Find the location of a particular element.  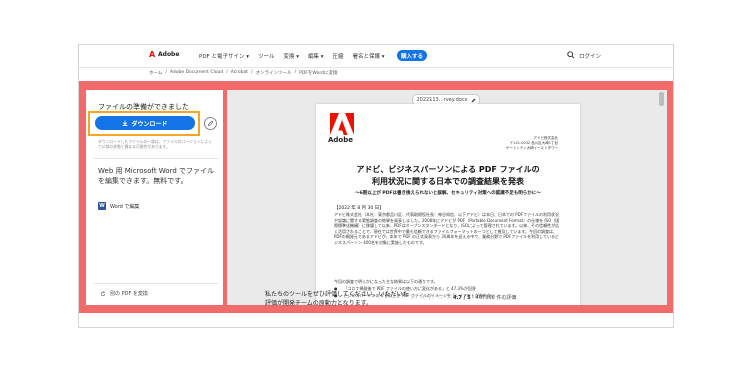

nav-menu: PDF と電子サイン ▾ ツール 変換 ▾ 編集 ▾ 圧縮 署名と保護 ▾ is located at coordinates (292, 56).